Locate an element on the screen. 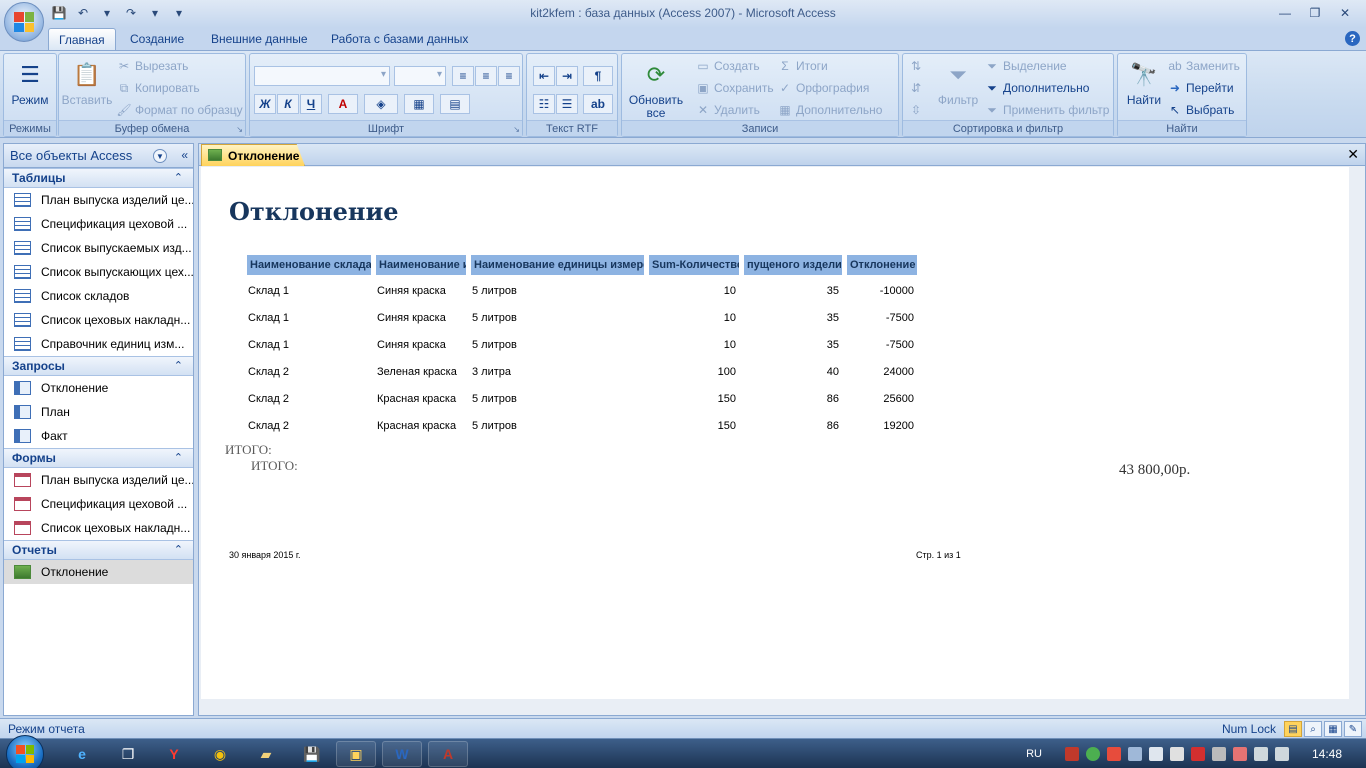 The image size is (1366, 768). nav-pane-header: Все объекты Access ▼ « is located at coordinates (98, 156).